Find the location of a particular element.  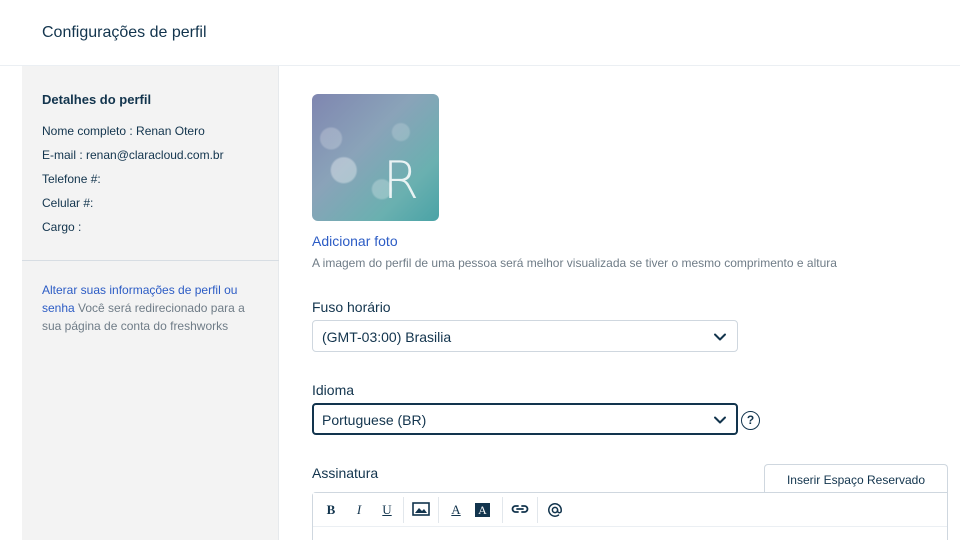

detail-label: Celular #: is located at coordinates (68, 203).